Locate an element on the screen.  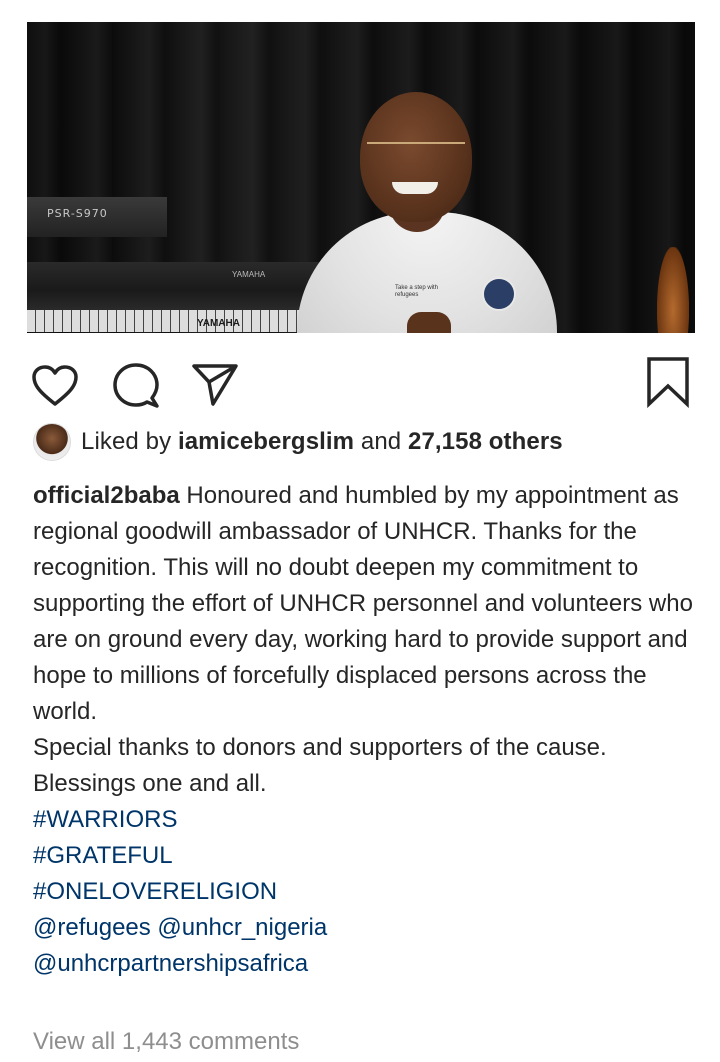
heart-outline-icon is located at coordinates (55, 386).